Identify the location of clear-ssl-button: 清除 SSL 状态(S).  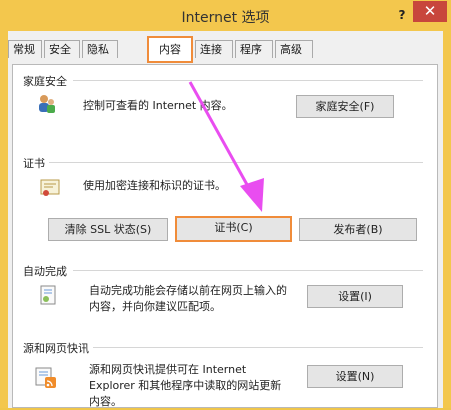
(108, 229).